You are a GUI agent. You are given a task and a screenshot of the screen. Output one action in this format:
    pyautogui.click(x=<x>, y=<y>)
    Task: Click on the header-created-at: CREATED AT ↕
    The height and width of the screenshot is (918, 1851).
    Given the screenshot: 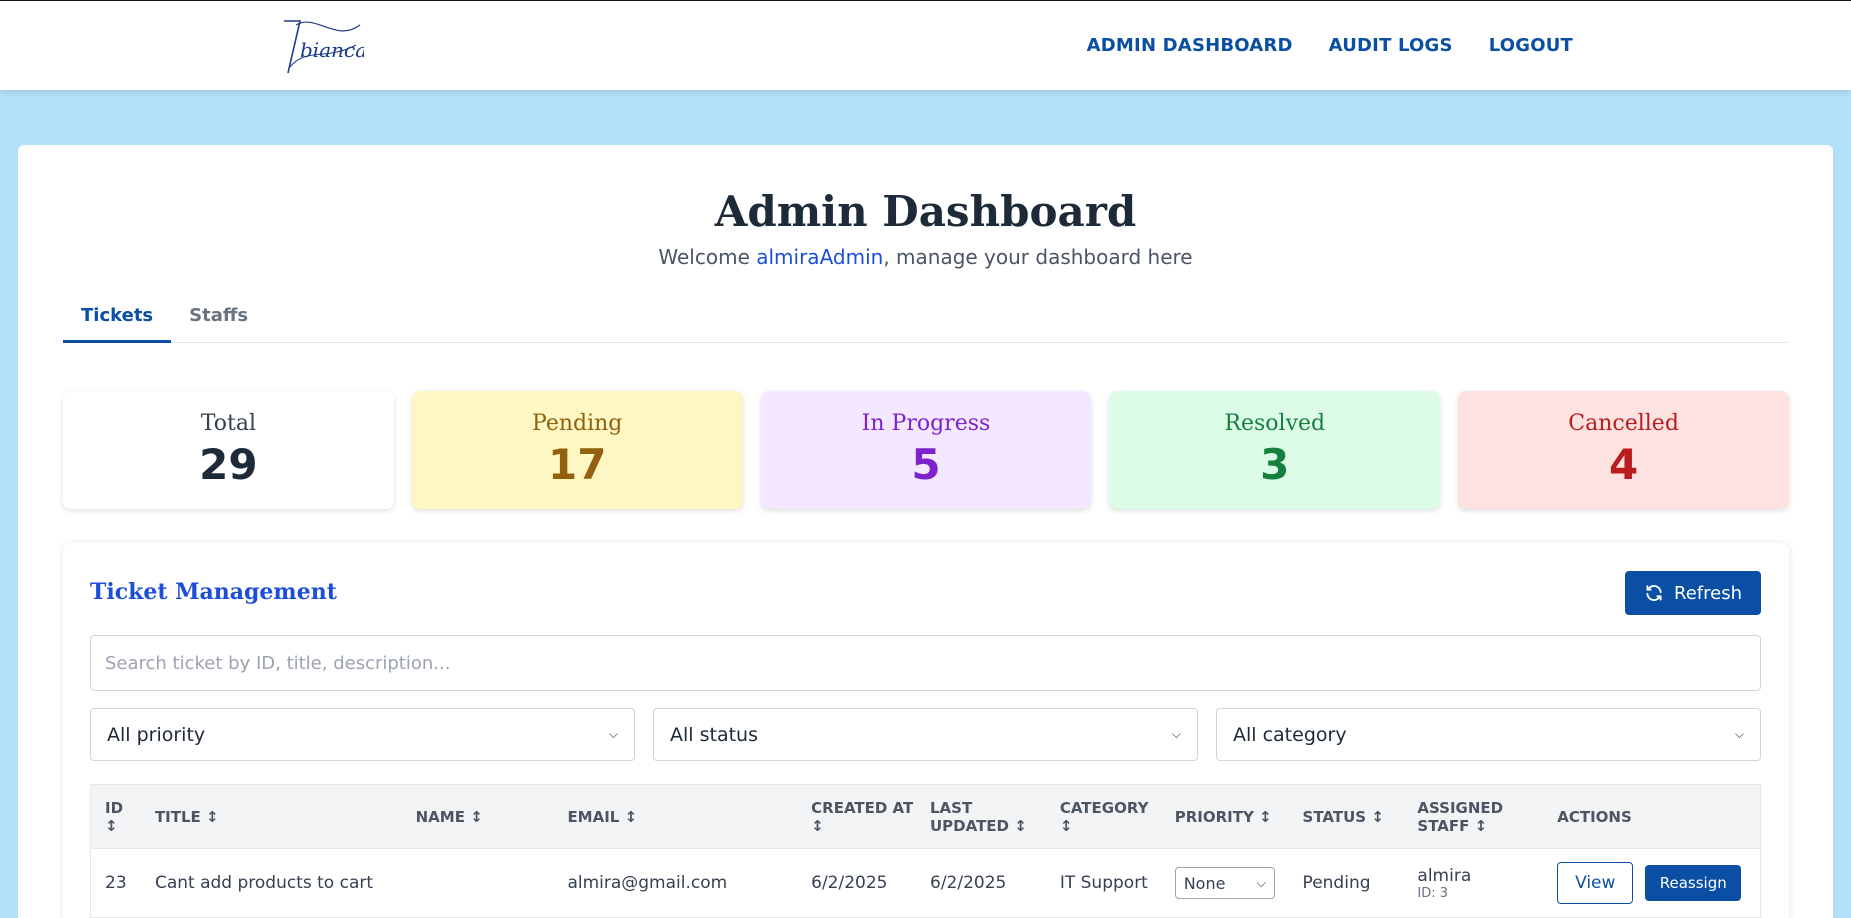 What is the action you would take?
    pyautogui.click(x=856, y=817)
    